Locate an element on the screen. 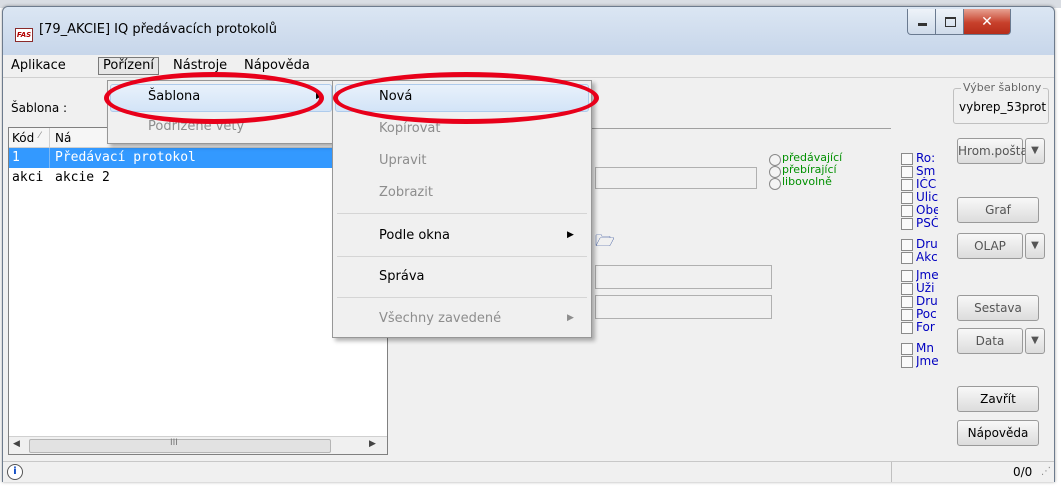  annotation-oval-sablona is located at coordinates (214, 98).